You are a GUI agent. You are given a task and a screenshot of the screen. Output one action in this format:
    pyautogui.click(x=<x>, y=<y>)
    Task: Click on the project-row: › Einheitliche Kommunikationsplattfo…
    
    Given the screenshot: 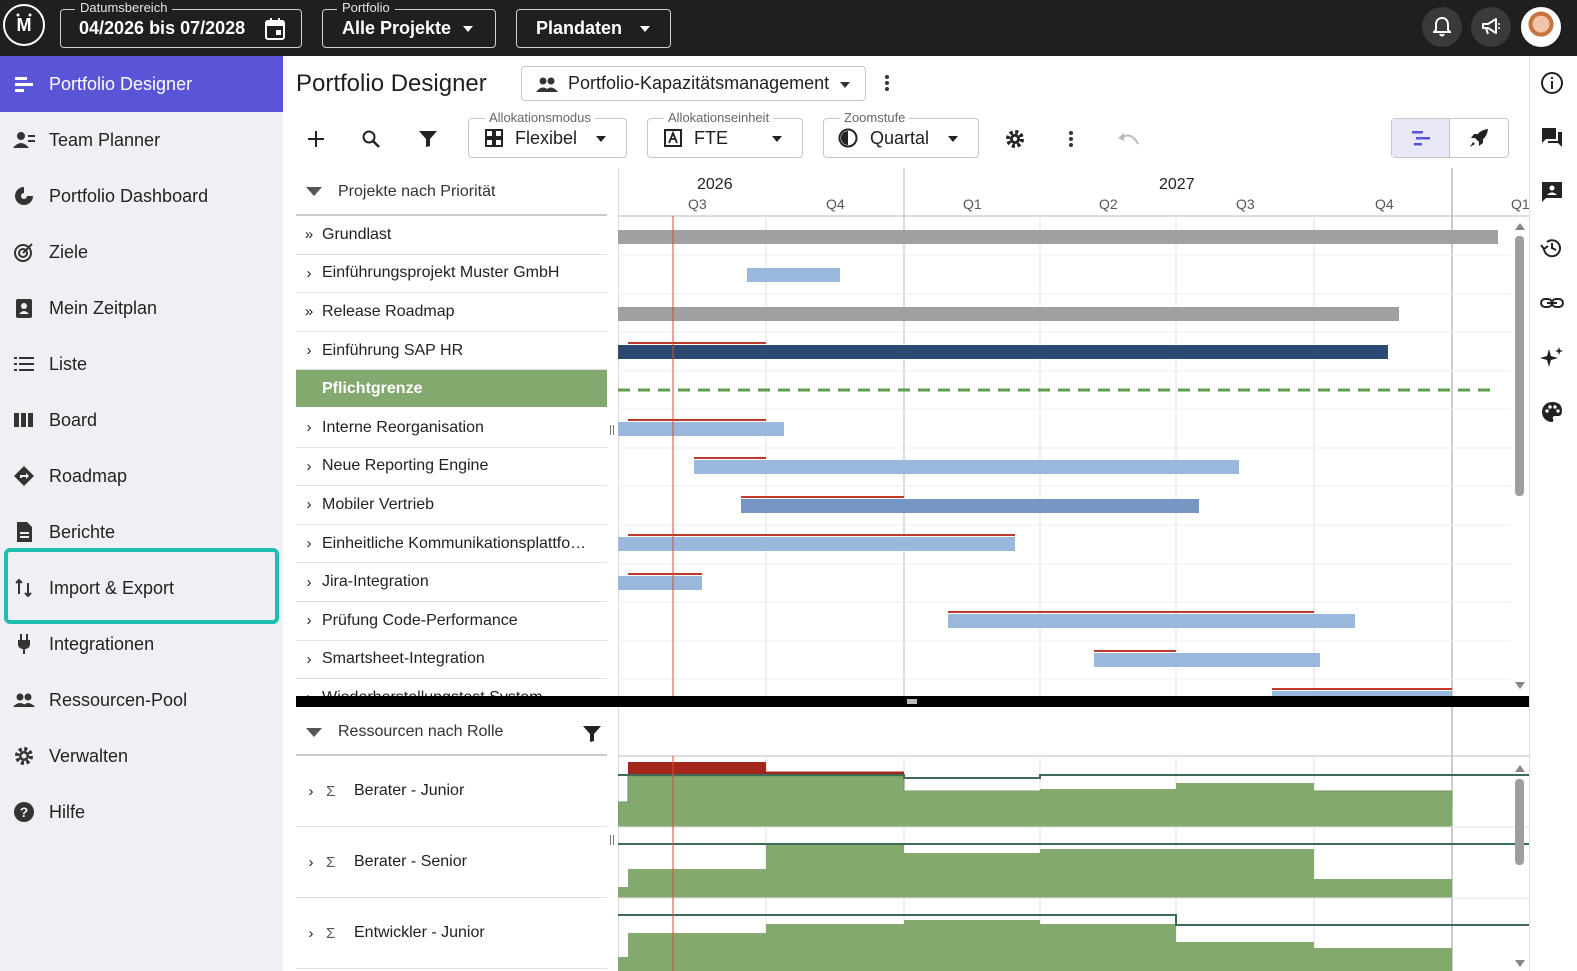 What is the action you would take?
    pyautogui.click(x=451, y=544)
    